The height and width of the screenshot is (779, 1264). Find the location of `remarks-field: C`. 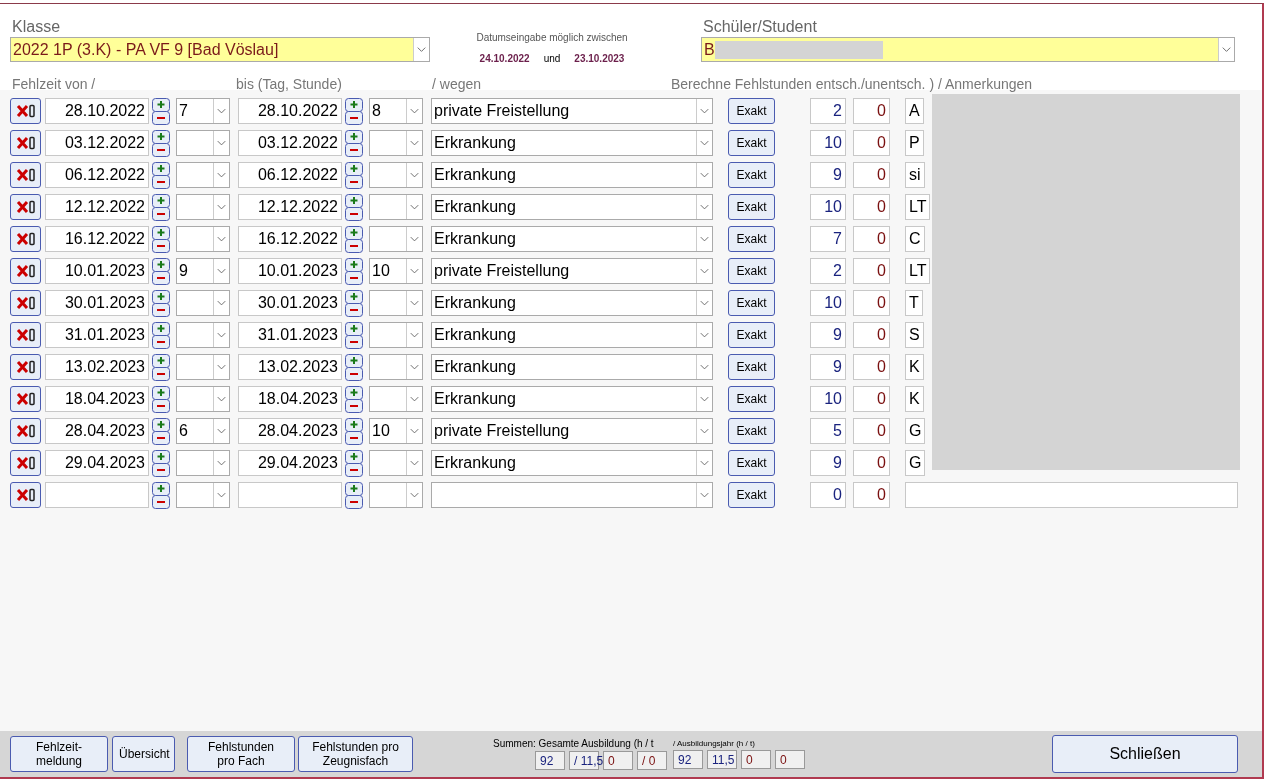

remarks-field: C is located at coordinates (915, 239).